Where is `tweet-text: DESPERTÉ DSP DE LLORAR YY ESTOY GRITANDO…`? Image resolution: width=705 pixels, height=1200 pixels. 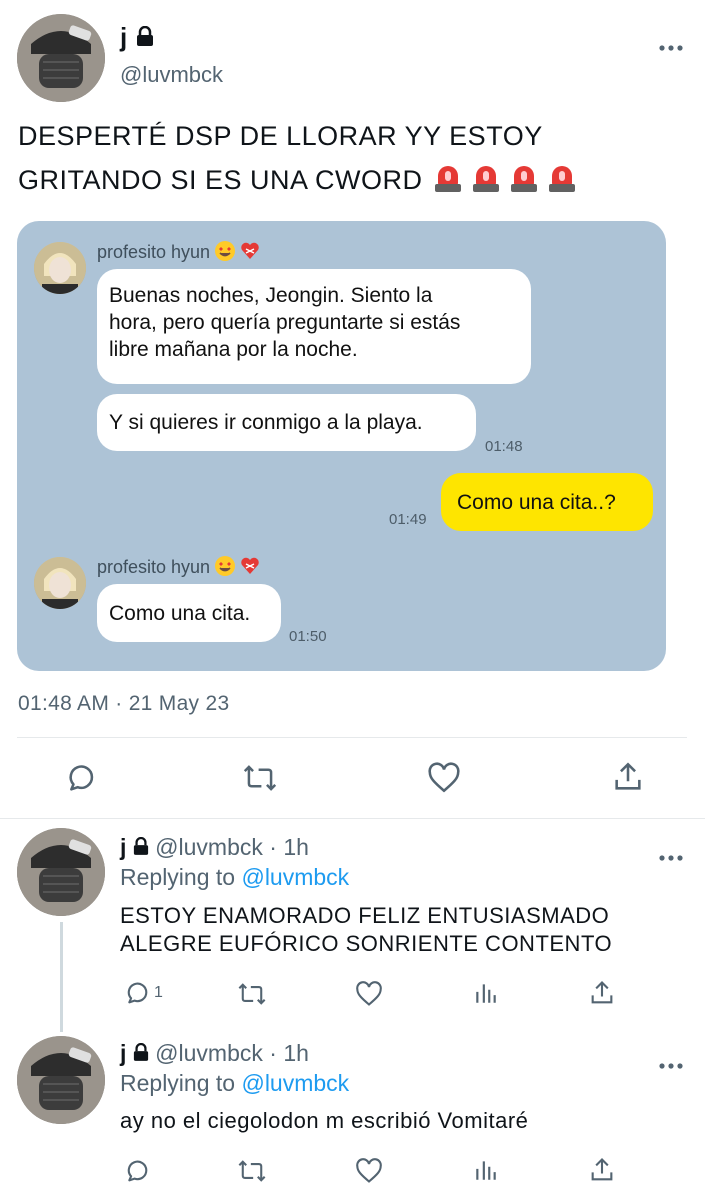 tweet-text: DESPERTÉ DSP DE LLORAR YY ESTOY GRITANDO… is located at coordinates (353, 158).